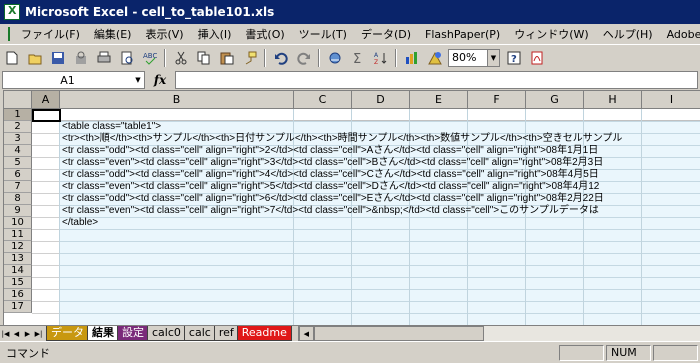  What do you see at coordinates (18, 115) in the screenshot?
I see `row-header-1: 1` at bounding box center [18, 115].